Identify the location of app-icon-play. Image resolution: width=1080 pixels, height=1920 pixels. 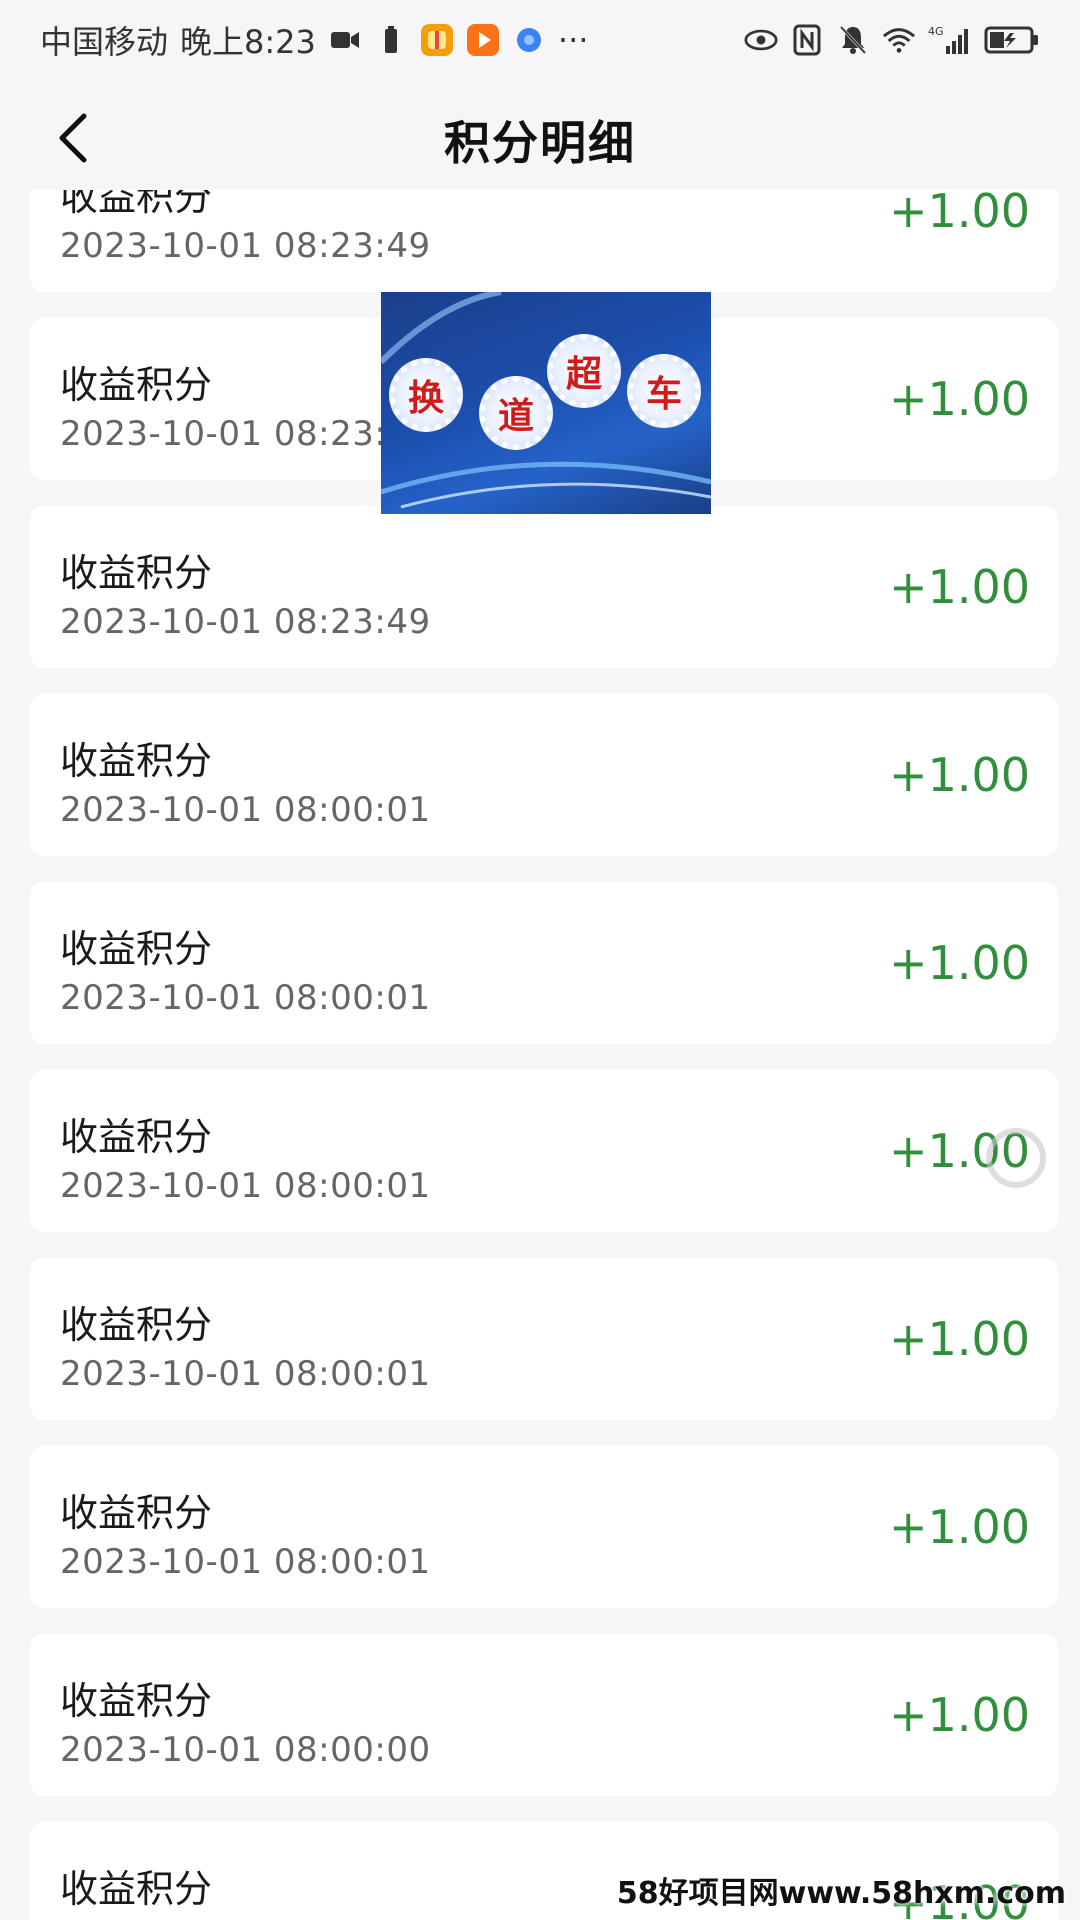
(483, 40).